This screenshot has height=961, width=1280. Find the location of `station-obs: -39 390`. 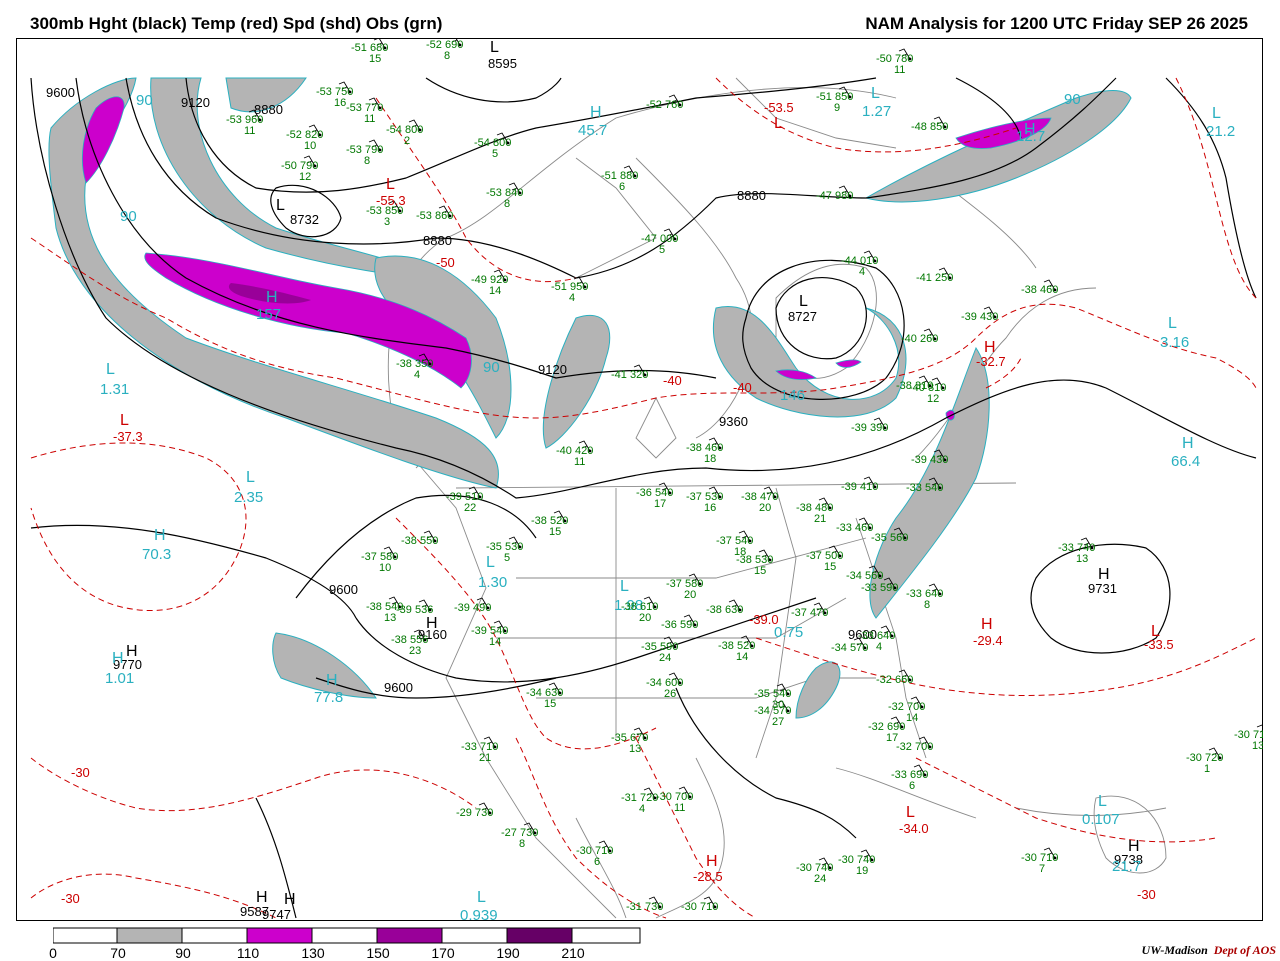

station-obs: -39 390 is located at coordinates (869, 428).